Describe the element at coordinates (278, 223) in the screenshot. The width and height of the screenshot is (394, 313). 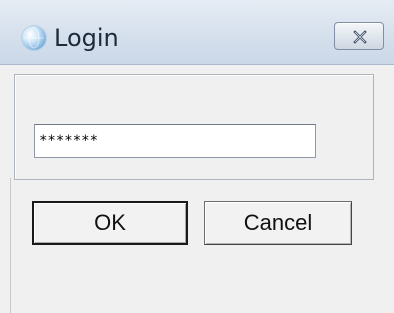
I see `cancel-button: Cancel` at that location.